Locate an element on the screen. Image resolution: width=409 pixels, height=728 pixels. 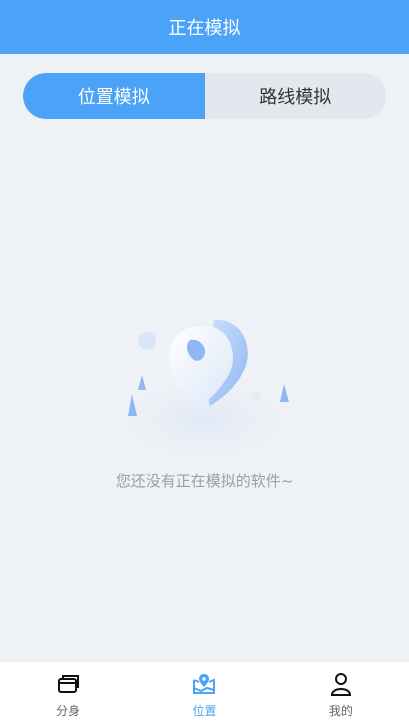
page-header: 正在模拟 is located at coordinates (204, 27).